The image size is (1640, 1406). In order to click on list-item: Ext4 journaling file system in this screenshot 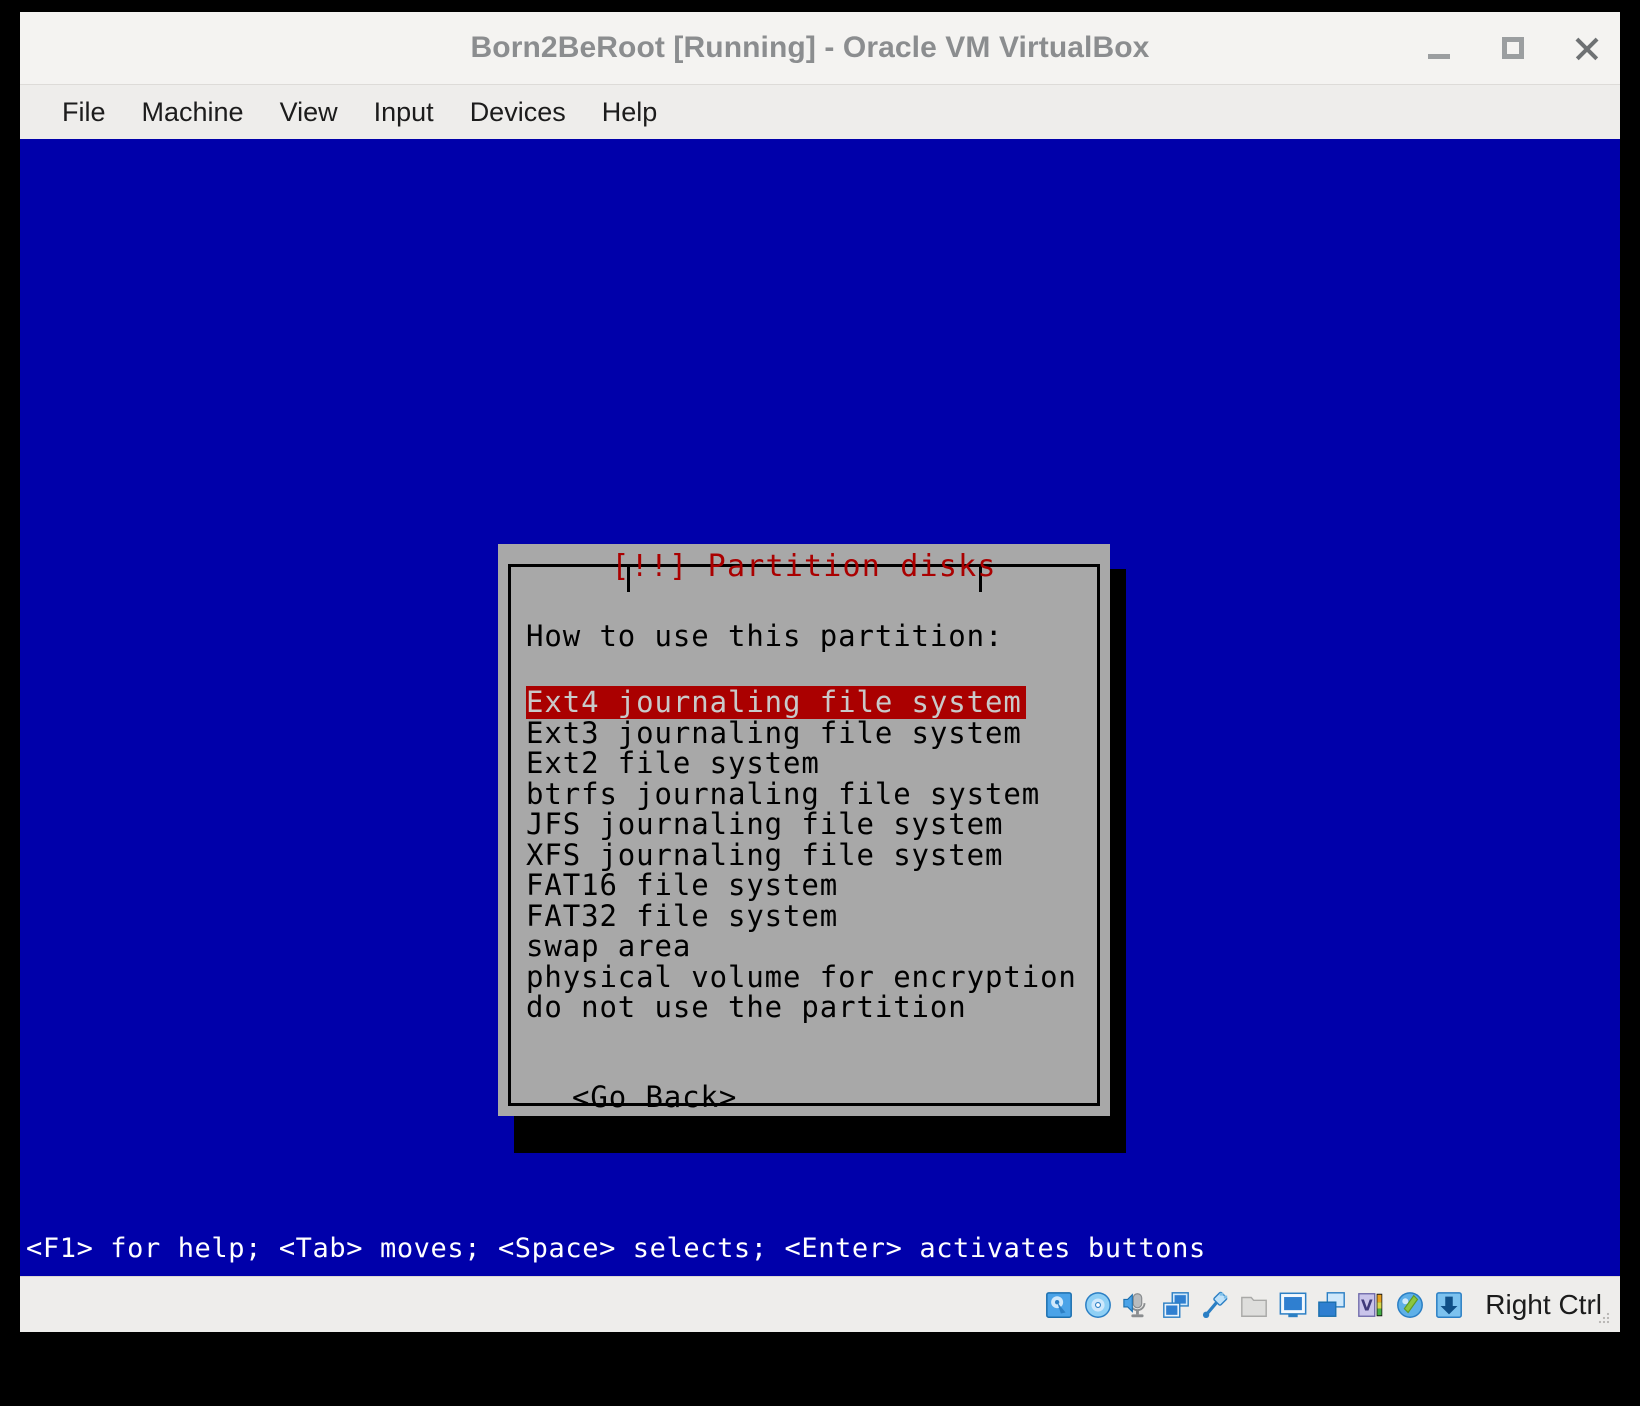, I will do `click(806, 702)`.